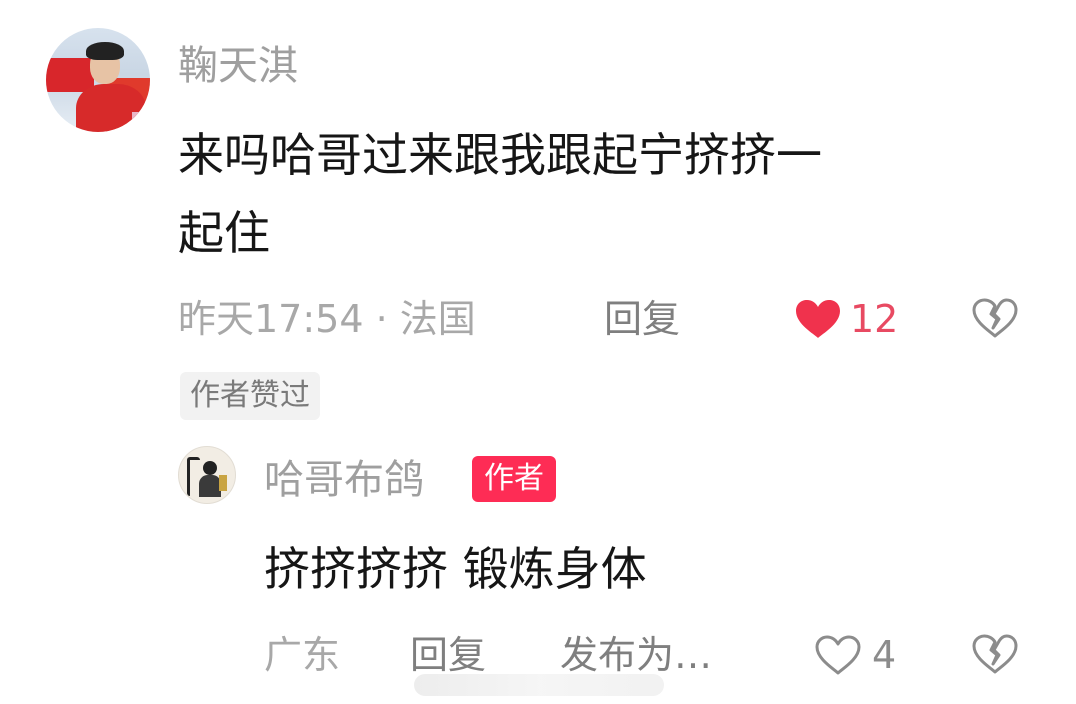  What do you see at coordinates (539, 685) in the screenshot?
I see `watermark-strip` at bounding box center [539, 685].